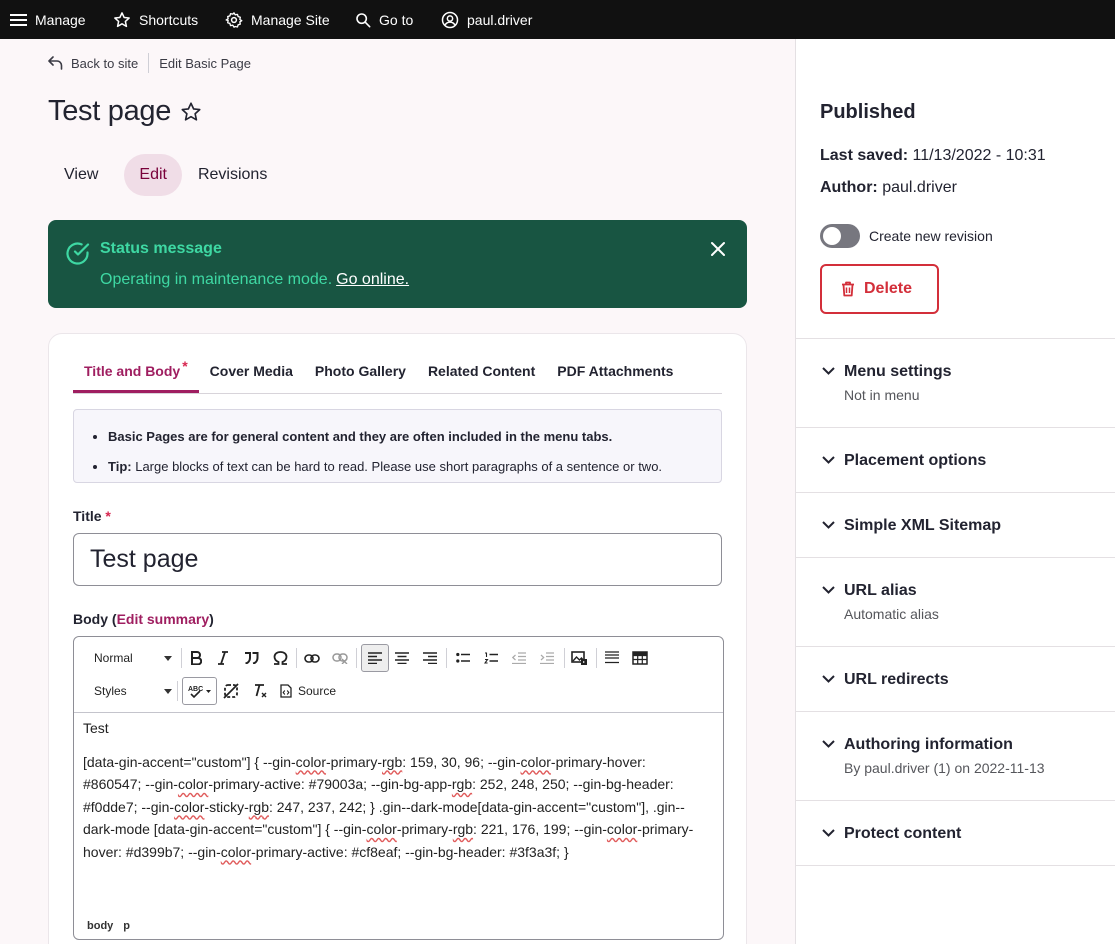  What do you see at coordinates (463, 658) in the screenshot?
I see `bulleted-list-button` at bounding box center [463, 658].